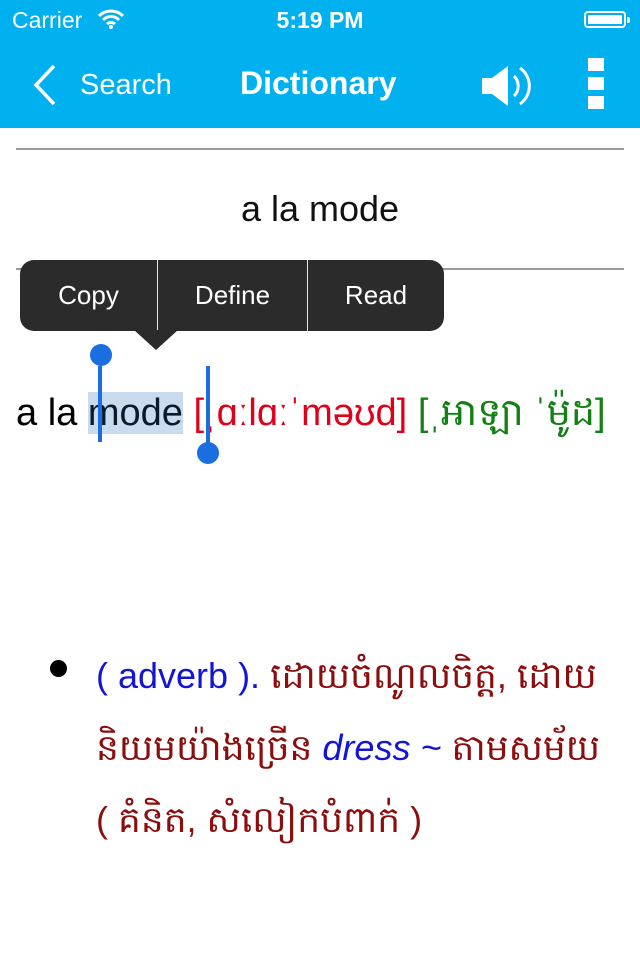  I want to click on ipa-pronunciation: [ˌɑːlɑːˈməʊd], so click(300, 413).